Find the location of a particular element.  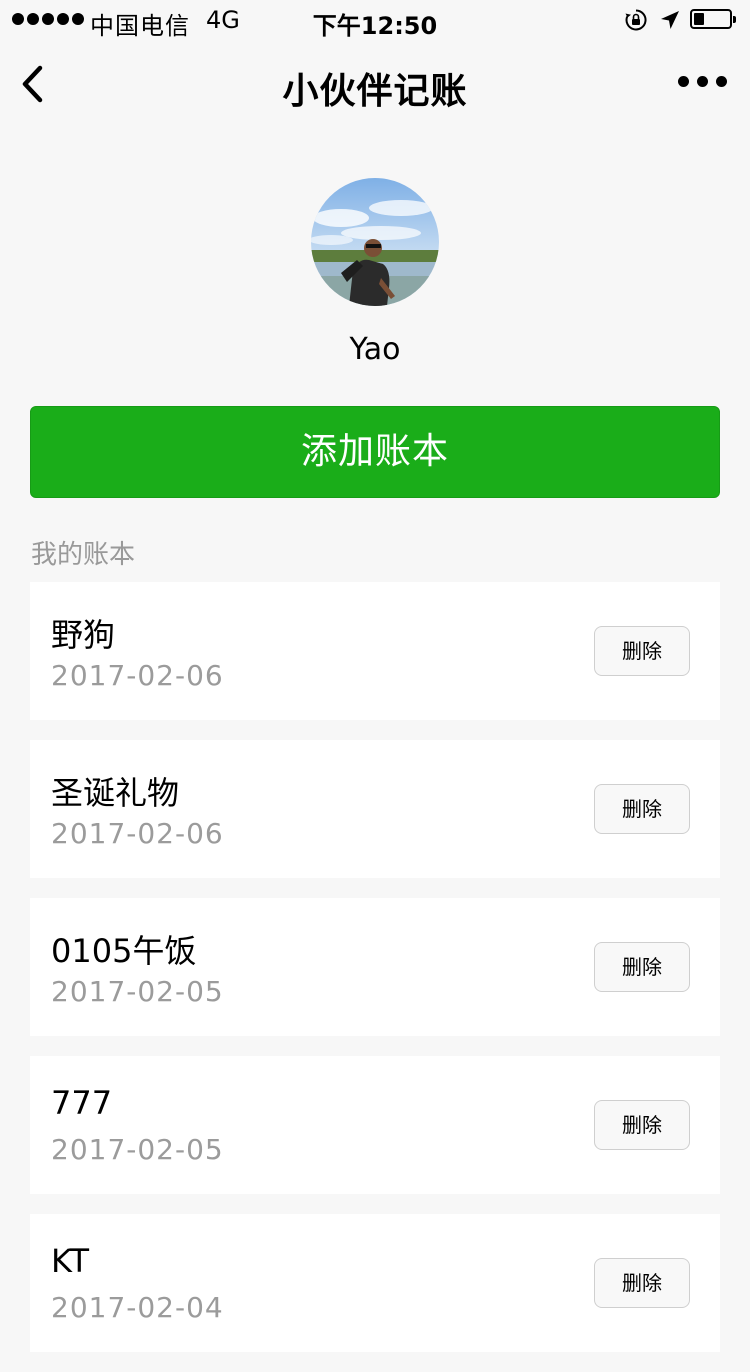

status-bar: 中国电信 4G 下午12:50 is located at coordinates (375, 20).